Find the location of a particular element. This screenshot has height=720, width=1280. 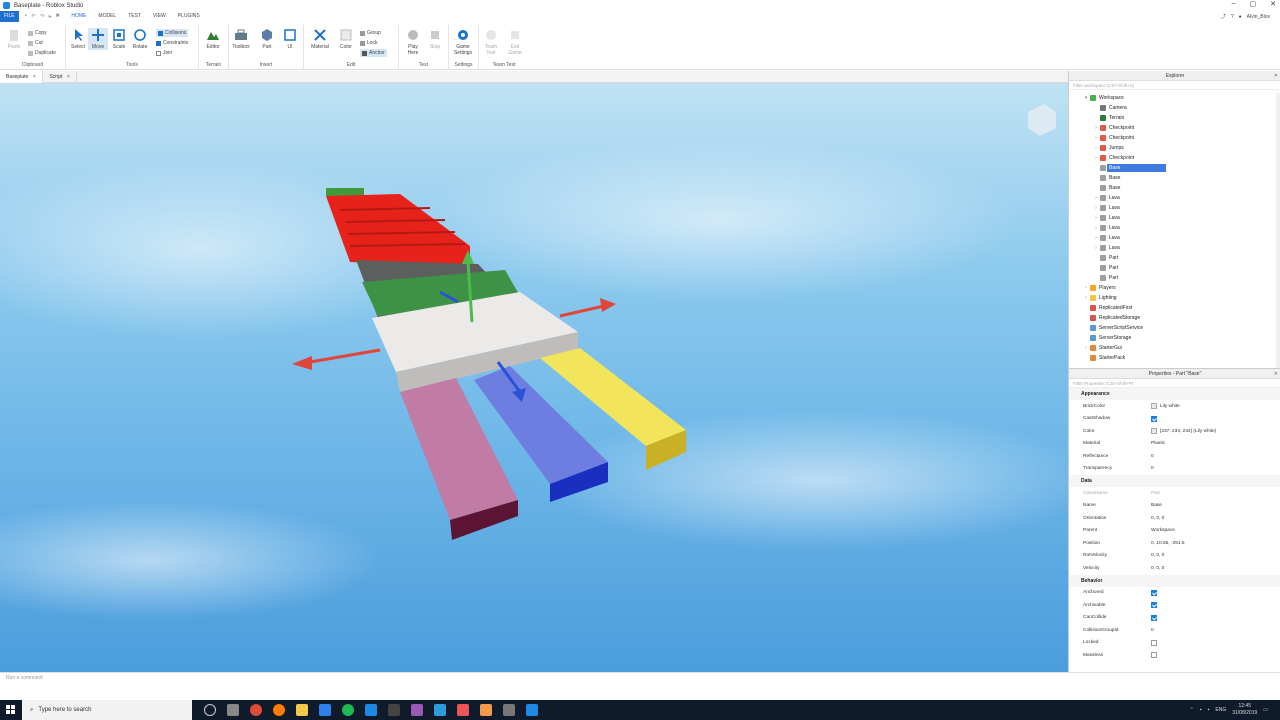

tab-plugins: PLUGINS is located at coordinates (189, 16).